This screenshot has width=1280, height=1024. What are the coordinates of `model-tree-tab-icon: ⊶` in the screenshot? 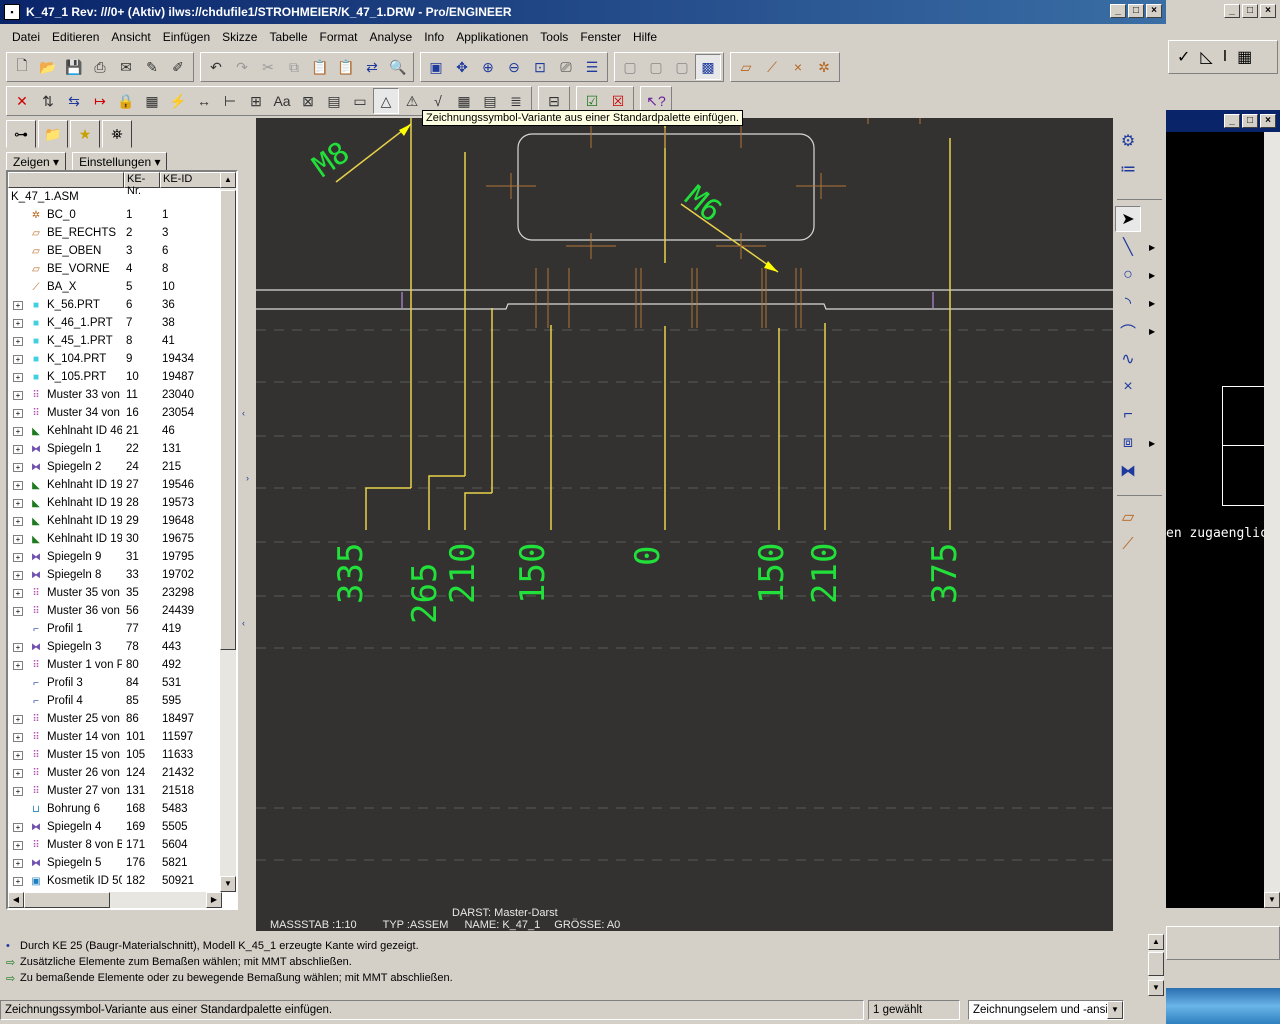 It's located at (21, 134).